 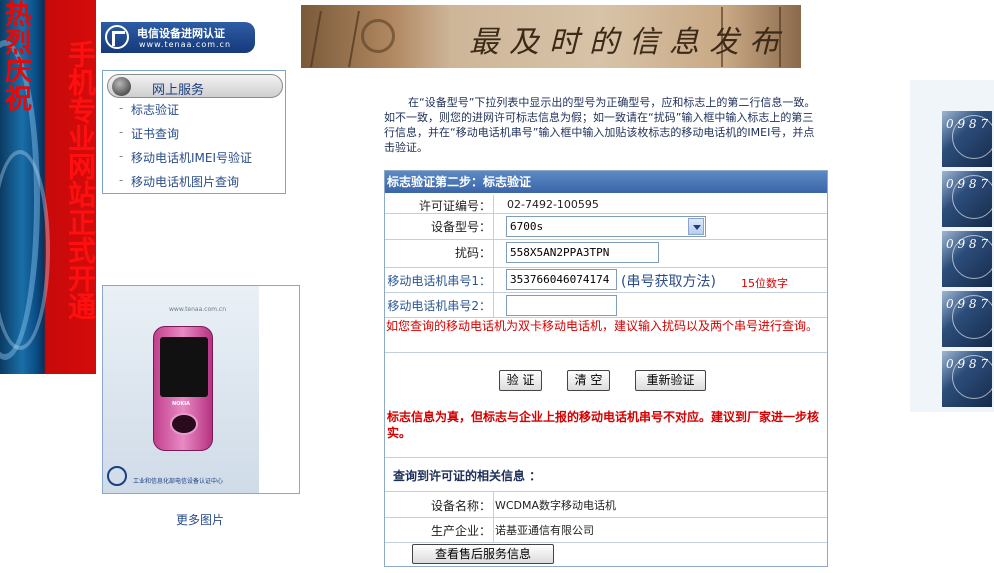 I want to click on imei2-label: 移动电话机串号2：, so click(x=439, y=306).